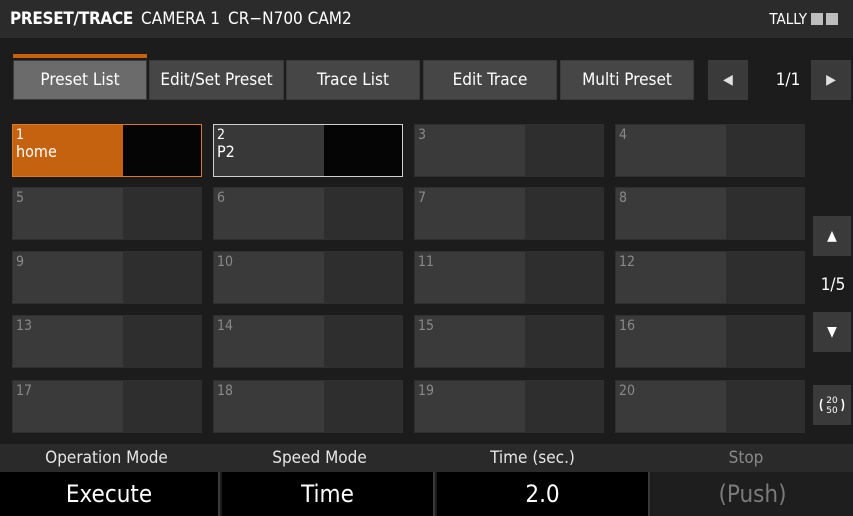  Describe the element at coordinates (36, 151) in the screenshot. I see `preset-name: home` at that location.